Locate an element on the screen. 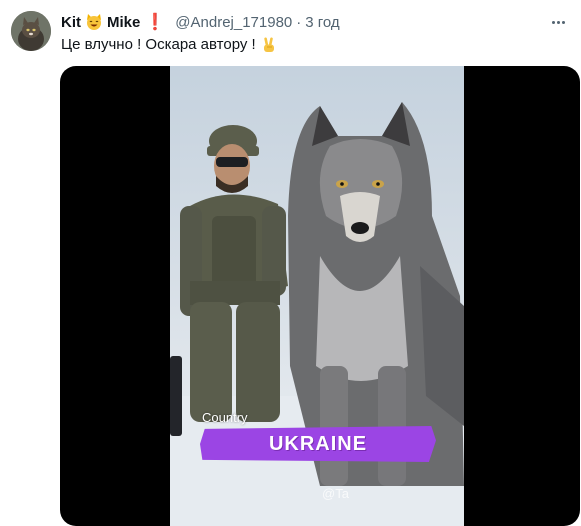  avatar is located at coordinates (31, 31).